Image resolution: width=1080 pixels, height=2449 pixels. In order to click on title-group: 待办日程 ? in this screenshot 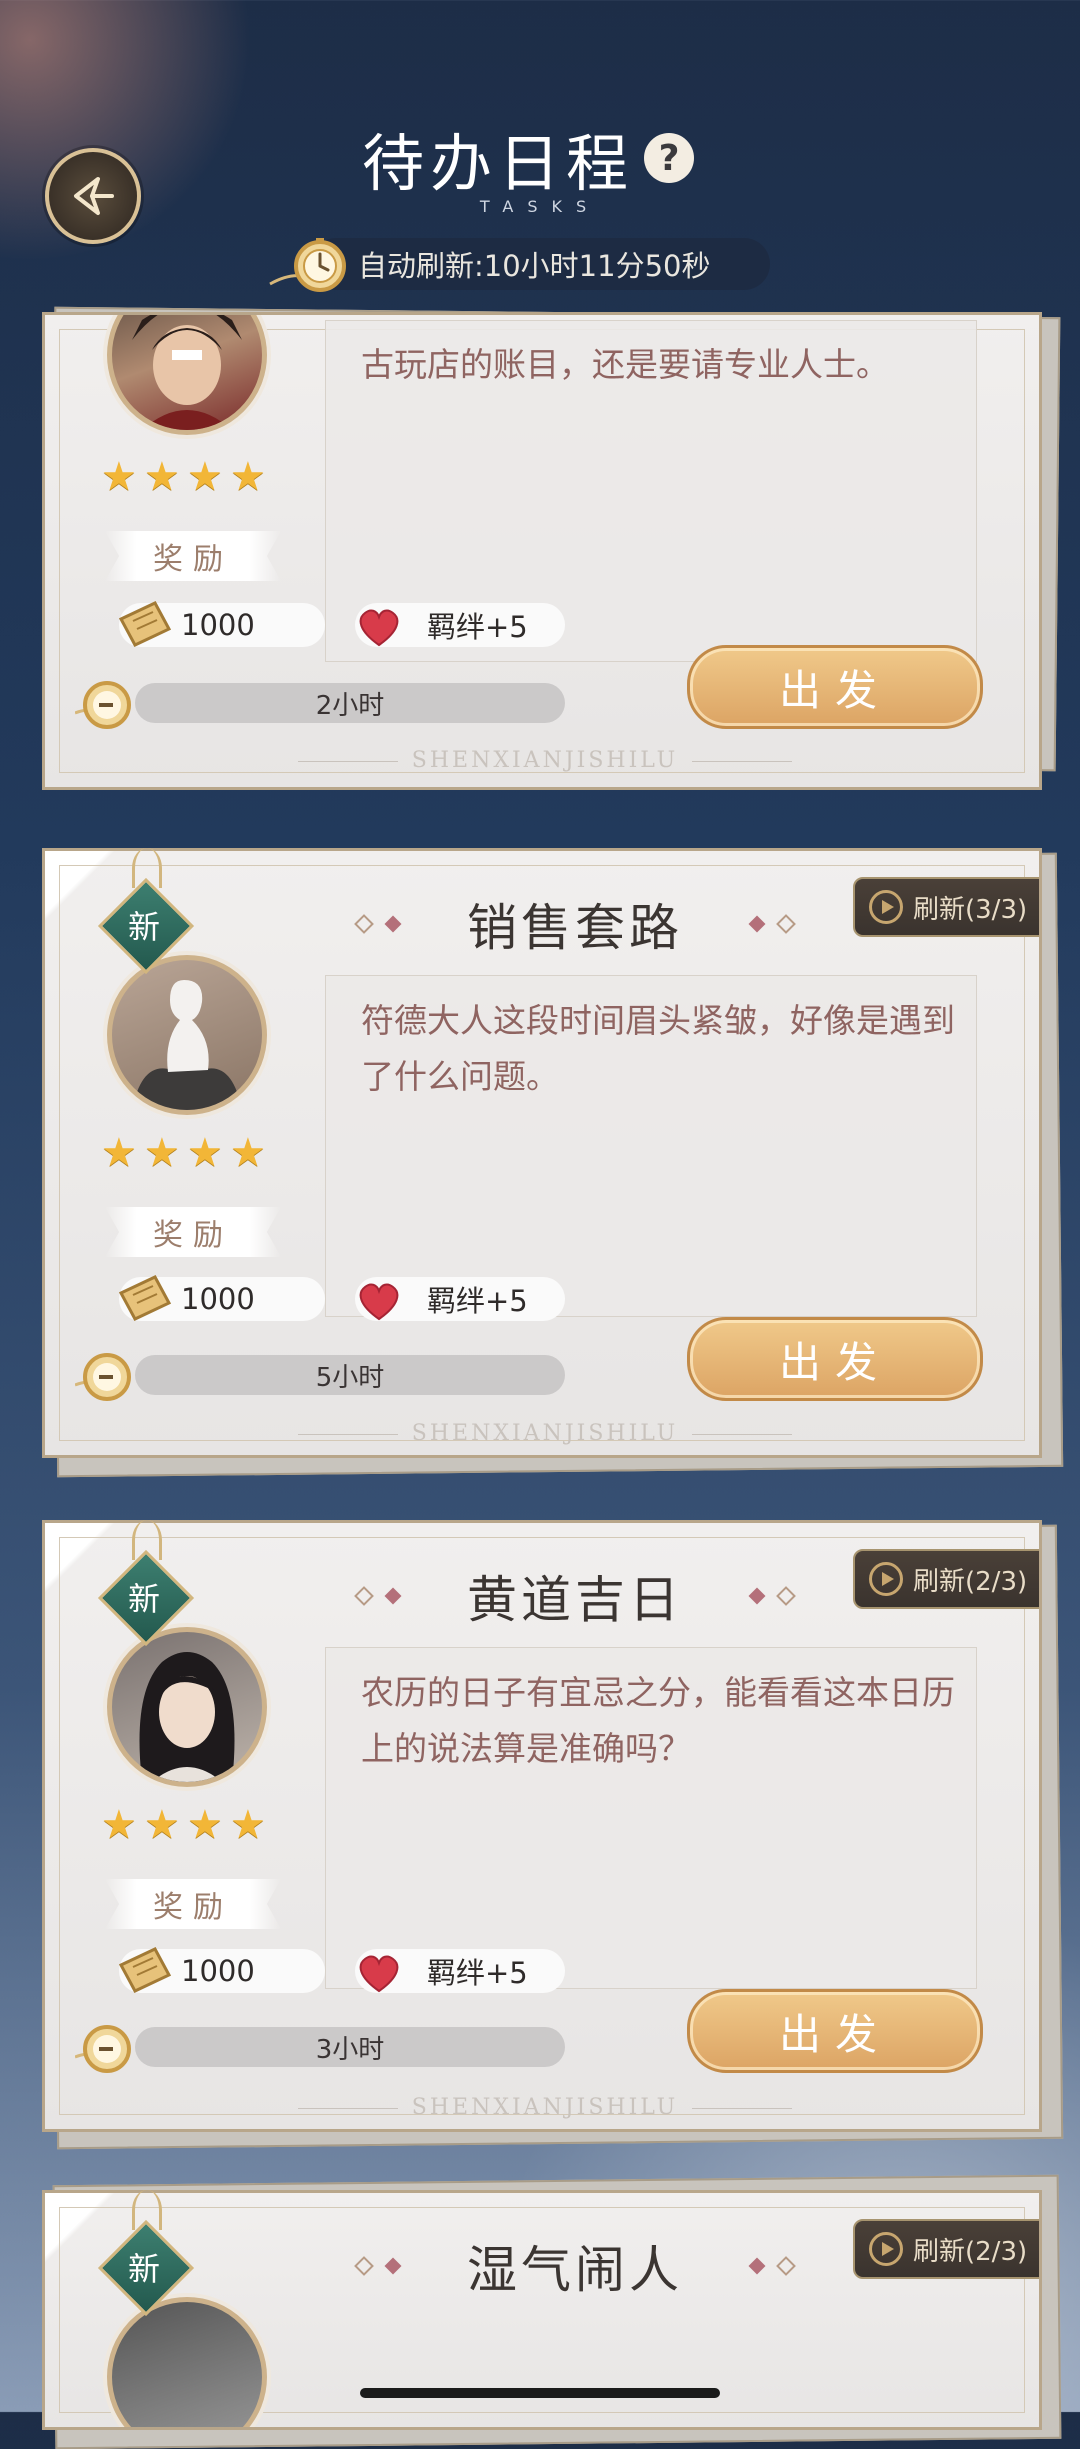, I will do `click(528, 159)`.